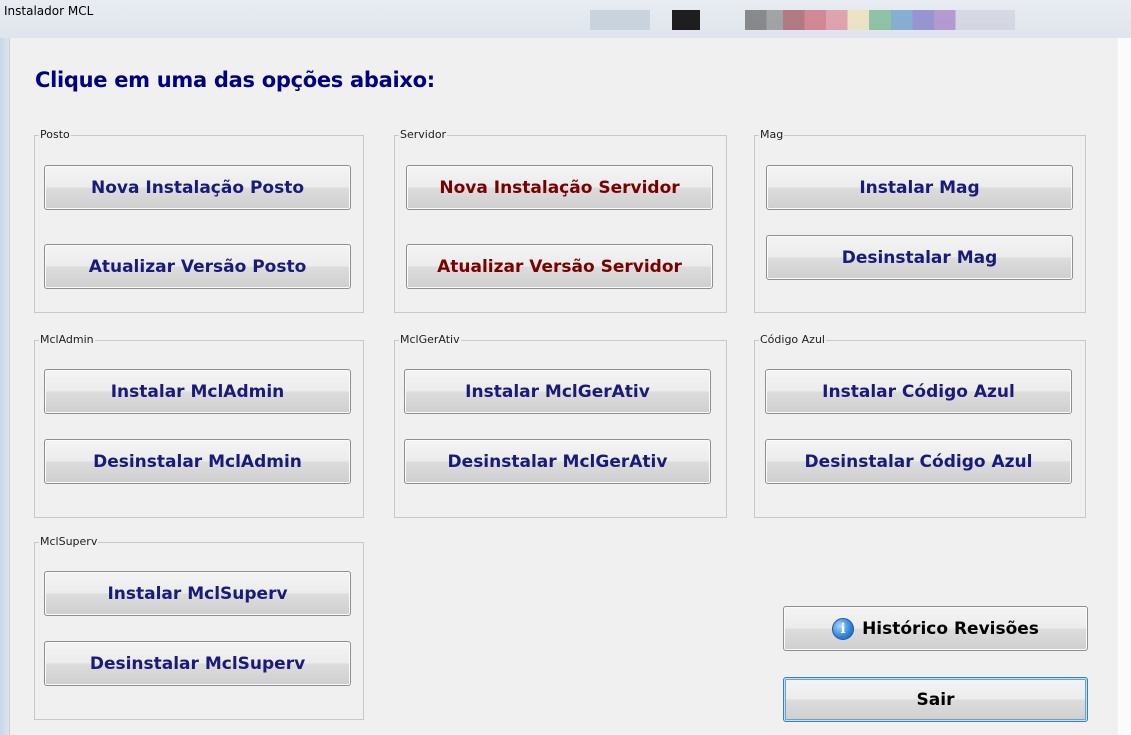 Image resolution: width=1131 pixels, height=735 pixels. What do you see at coordinates (843, 628) in the screenshot?
I see `info-icon: i` at bounding box center [843, 628].